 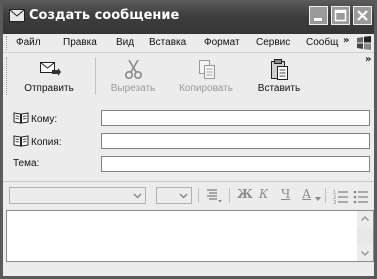 I want to click on menu-grip, so click(x=8, y=43).